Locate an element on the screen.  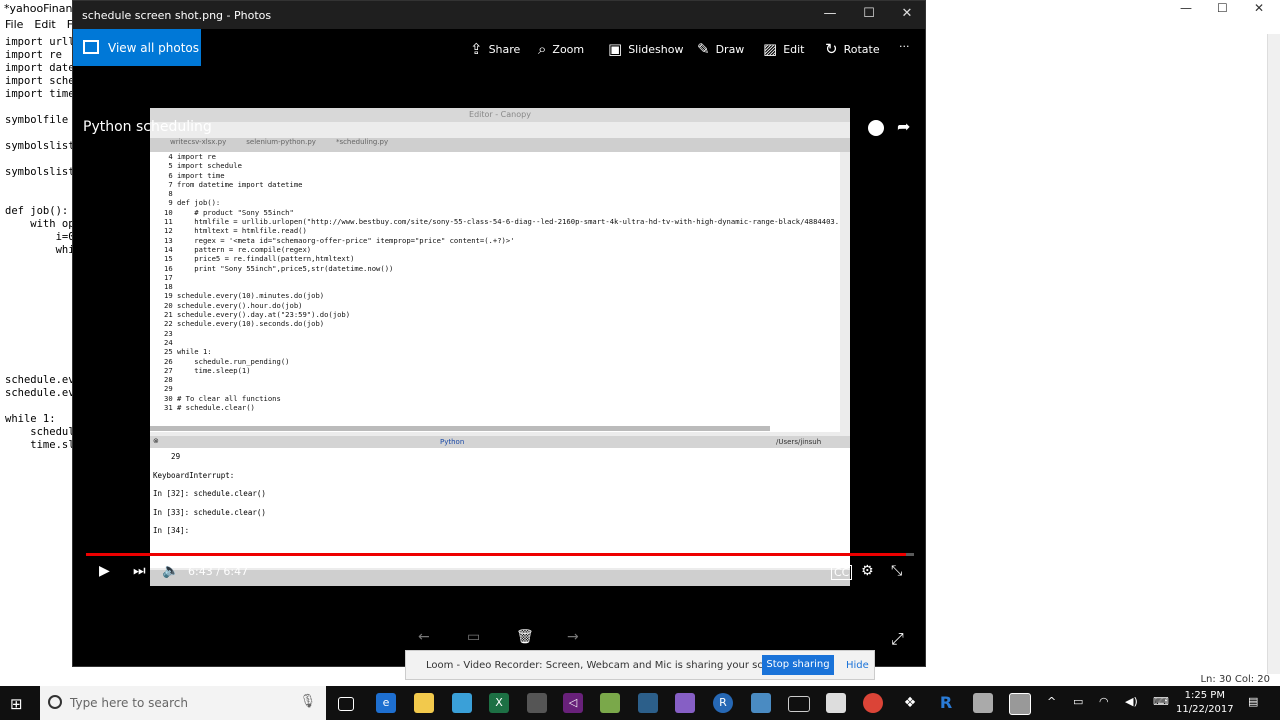
python-console-header: ⊗ Python /Users/jinsuh is located at coordinates (500, 442).